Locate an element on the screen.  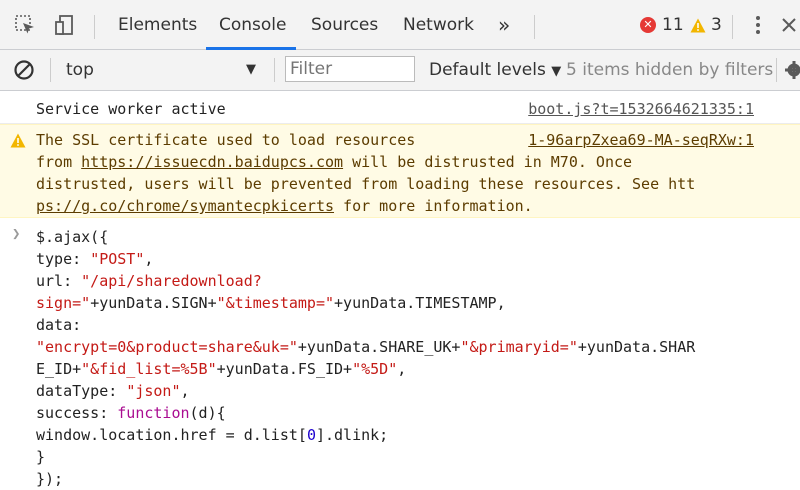
tab-elements: Elements is located at coordinates (157, 25).